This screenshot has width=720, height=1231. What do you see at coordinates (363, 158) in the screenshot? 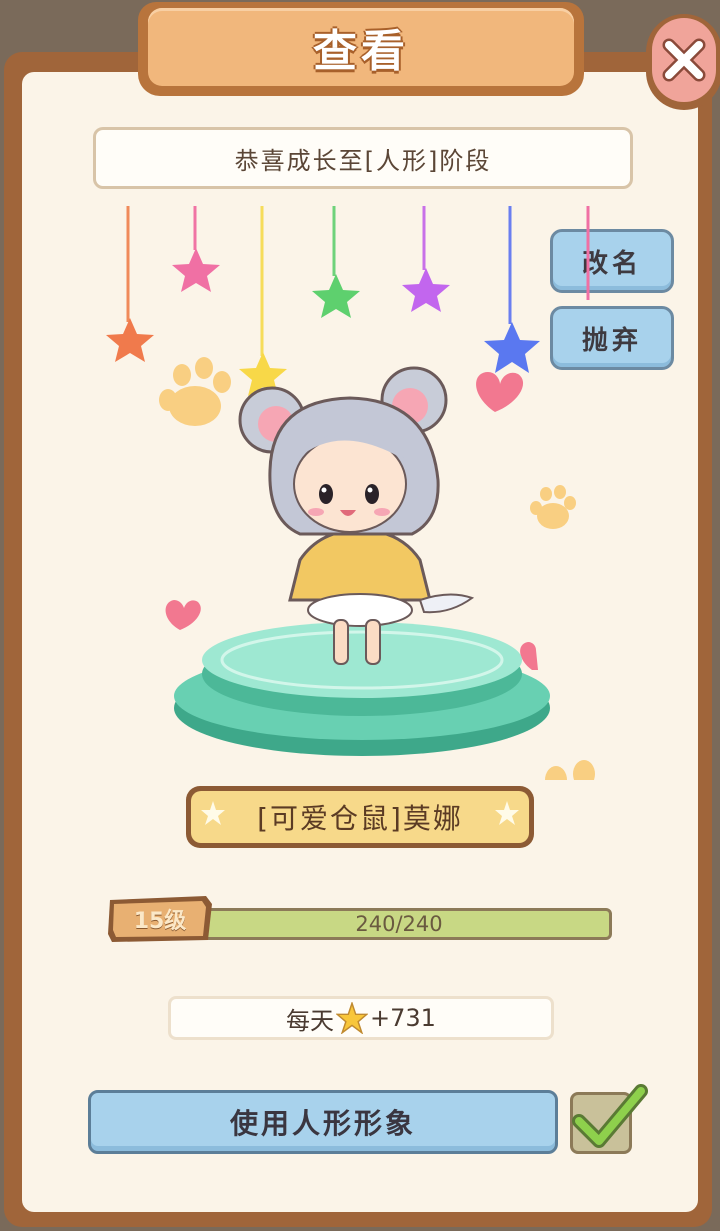
I see `growth-banner: 恭喜成长至[人形]阶段` at bounding box center [363, 158].